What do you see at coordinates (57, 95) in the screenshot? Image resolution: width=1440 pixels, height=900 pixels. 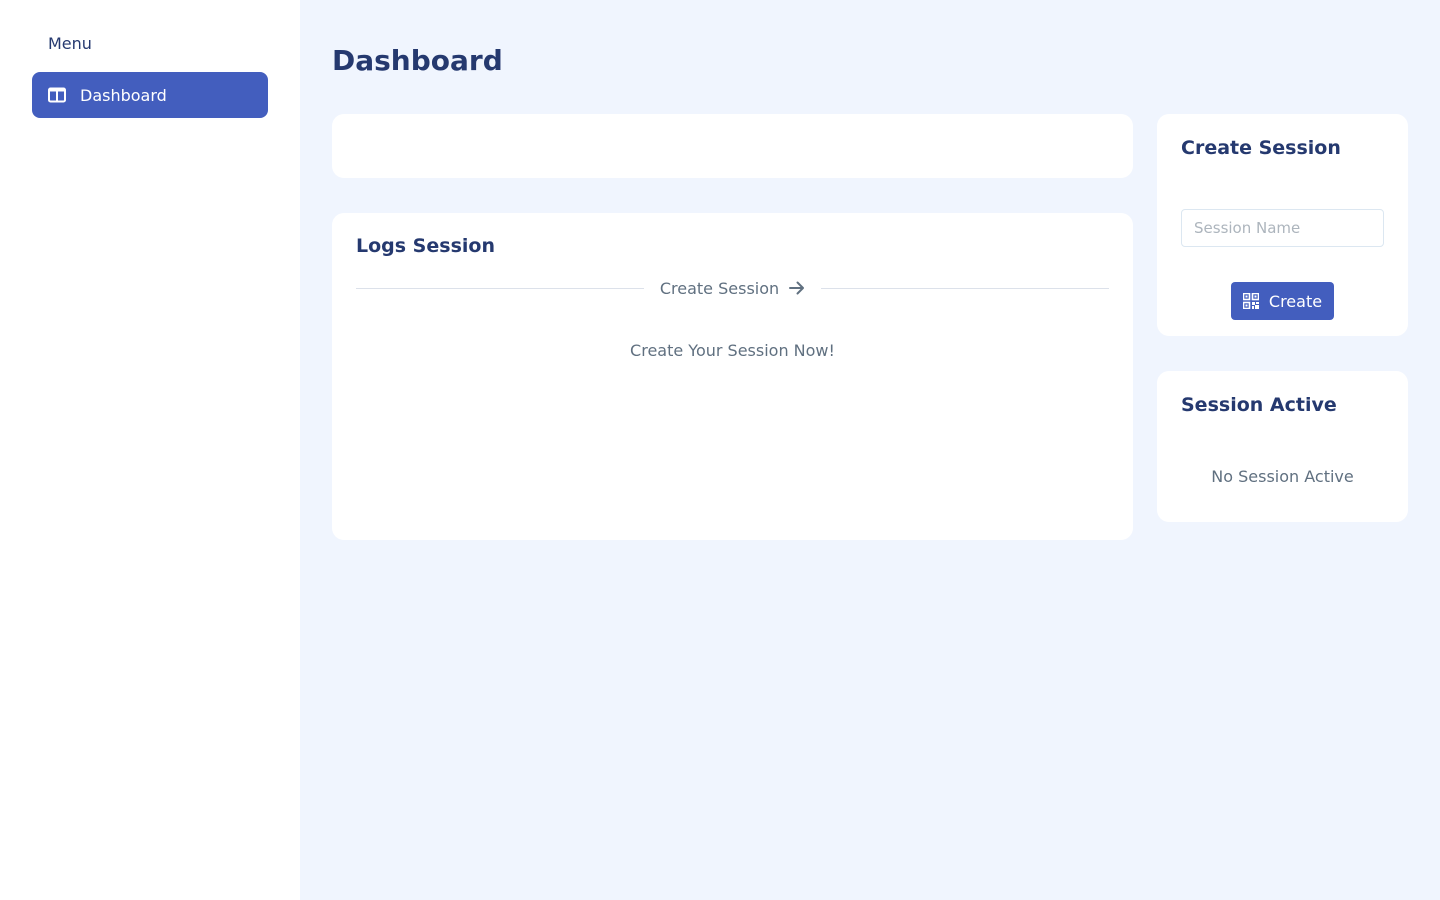 I see `layout-icon` at bounding box center [57, 95].